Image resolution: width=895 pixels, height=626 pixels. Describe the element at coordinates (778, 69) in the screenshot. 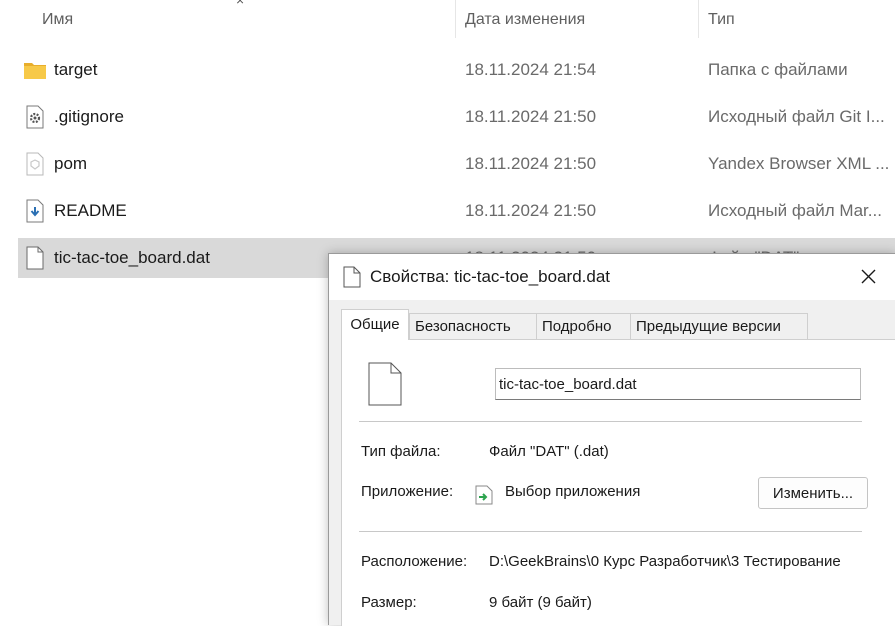

I see `file-type: Папка с файлами` at that location.